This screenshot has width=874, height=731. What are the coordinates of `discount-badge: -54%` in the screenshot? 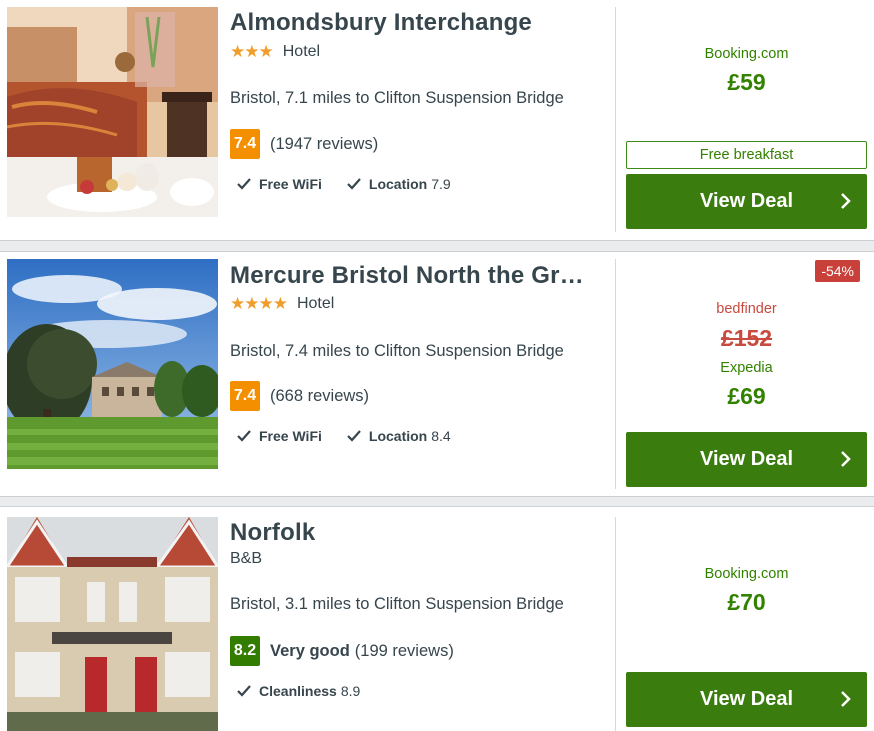 It's located at (837, 271).